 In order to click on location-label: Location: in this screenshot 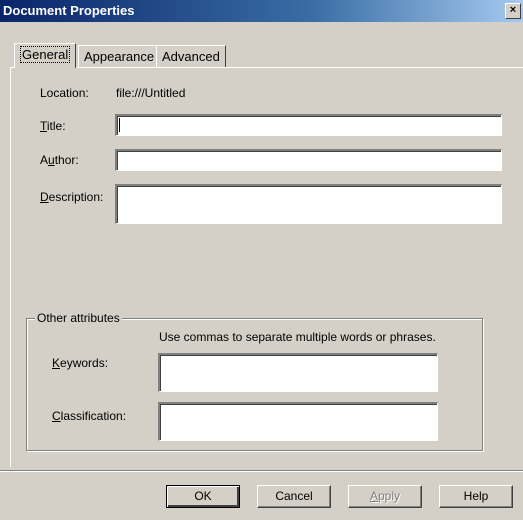, I will do `click(64, 93)`.